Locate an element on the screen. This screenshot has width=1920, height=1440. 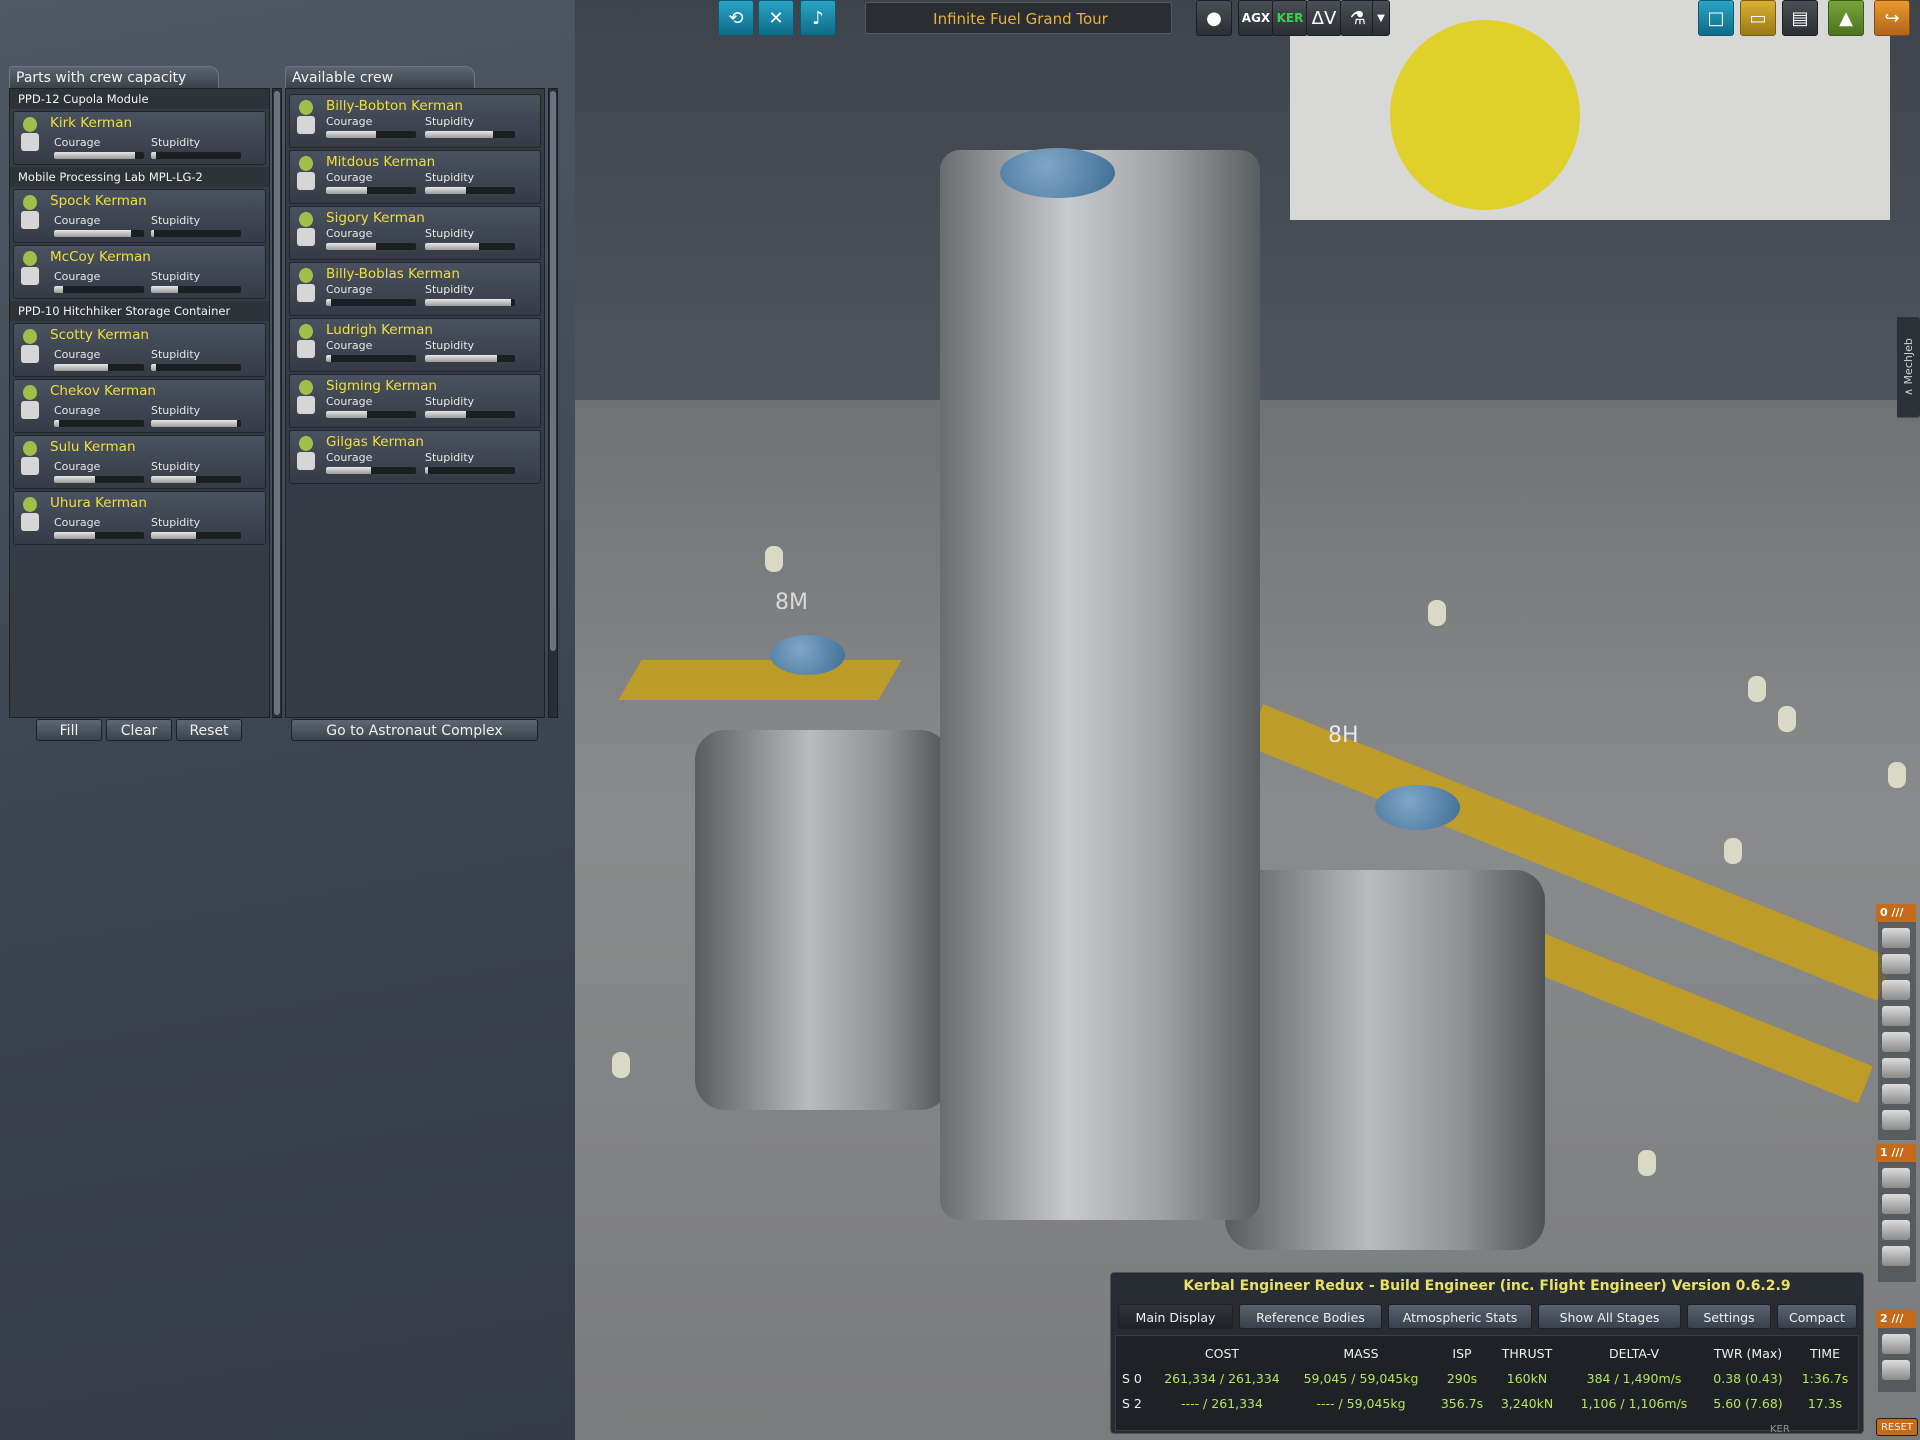
tab-compact: Compact is located at coordinates (1817, 1316).